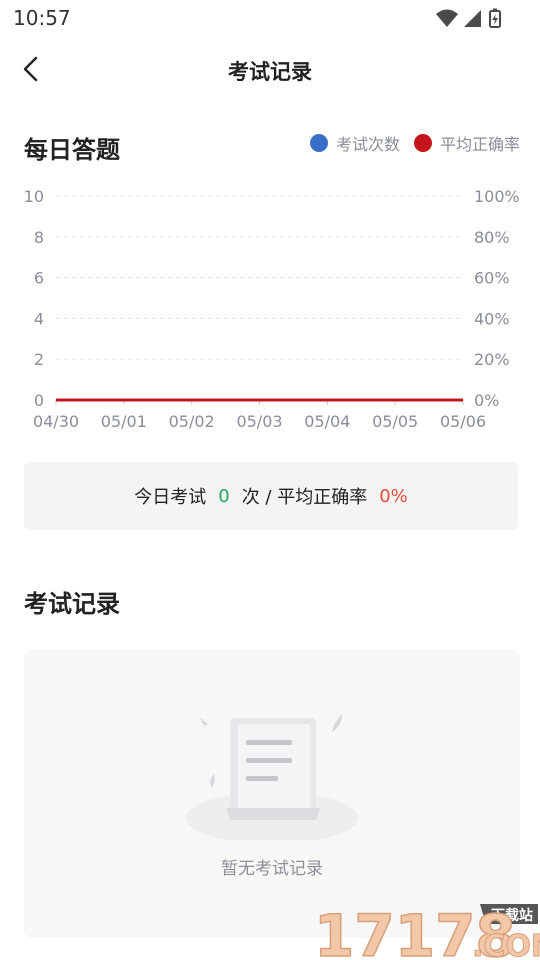 Image resolution: width=540 pixels, height=960 pixels. I want to click on legend-dot-count, so click(318, 143).